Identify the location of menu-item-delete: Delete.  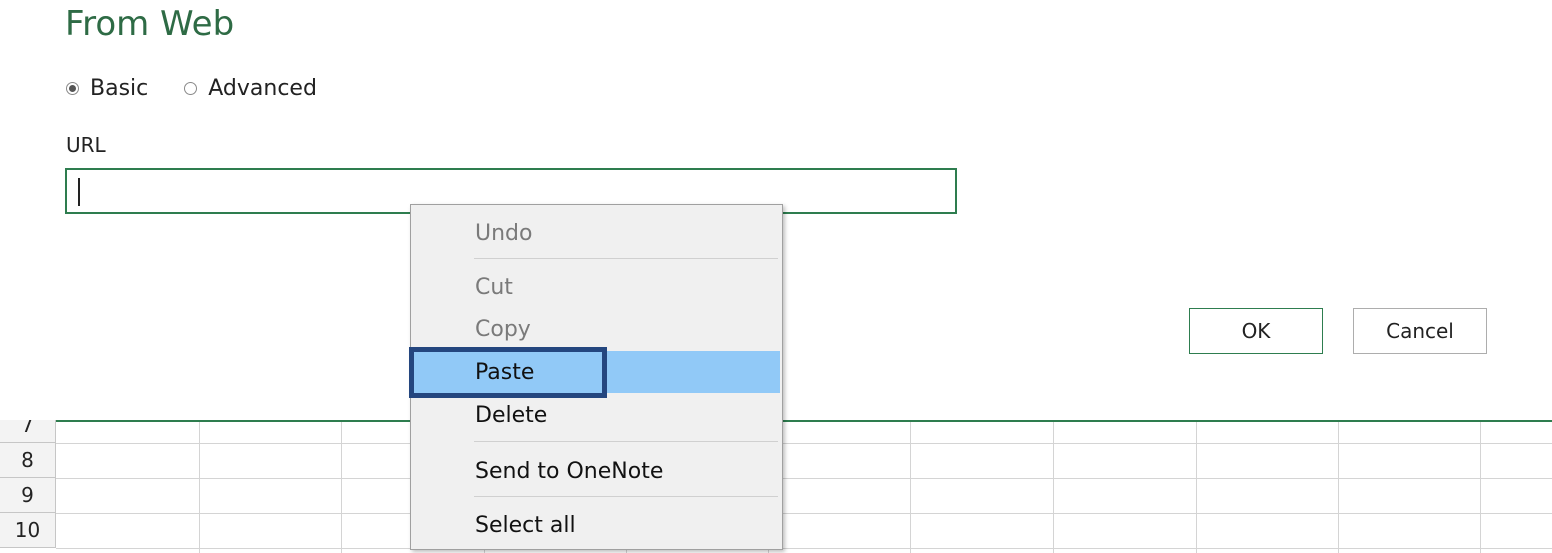
(596, 415).